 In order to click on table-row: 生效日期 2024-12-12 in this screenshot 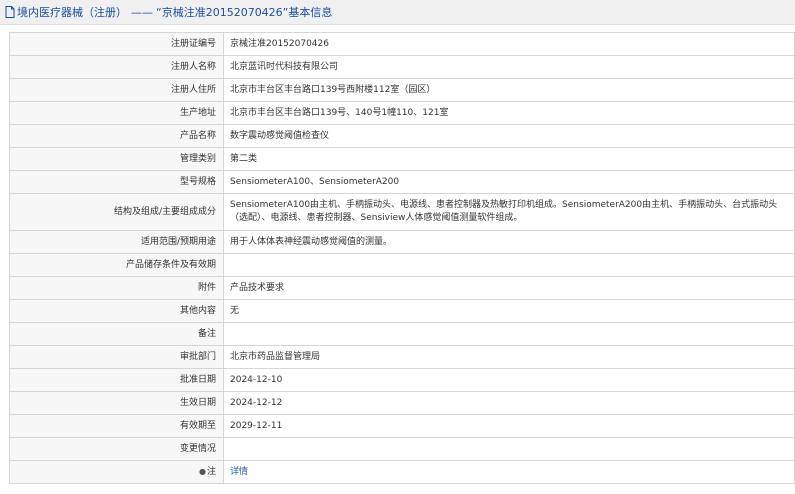, I will do `click(402, 403)`.